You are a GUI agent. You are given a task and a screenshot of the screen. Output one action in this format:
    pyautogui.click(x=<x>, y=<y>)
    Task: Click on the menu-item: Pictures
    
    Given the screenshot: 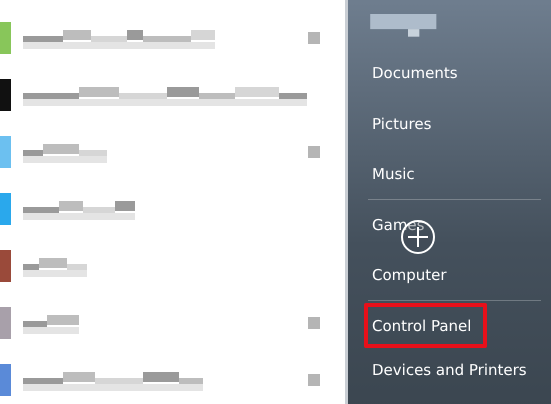 What is the action you would take?
    pyautogui.click(x=402, y=124)
    